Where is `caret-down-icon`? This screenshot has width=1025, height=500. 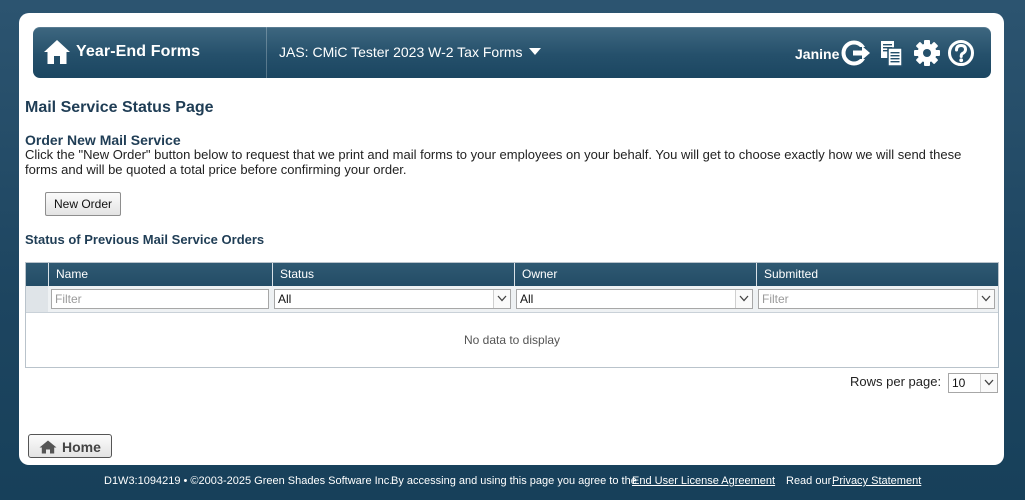
caret-down-icon is located at coordinates (534, 51).